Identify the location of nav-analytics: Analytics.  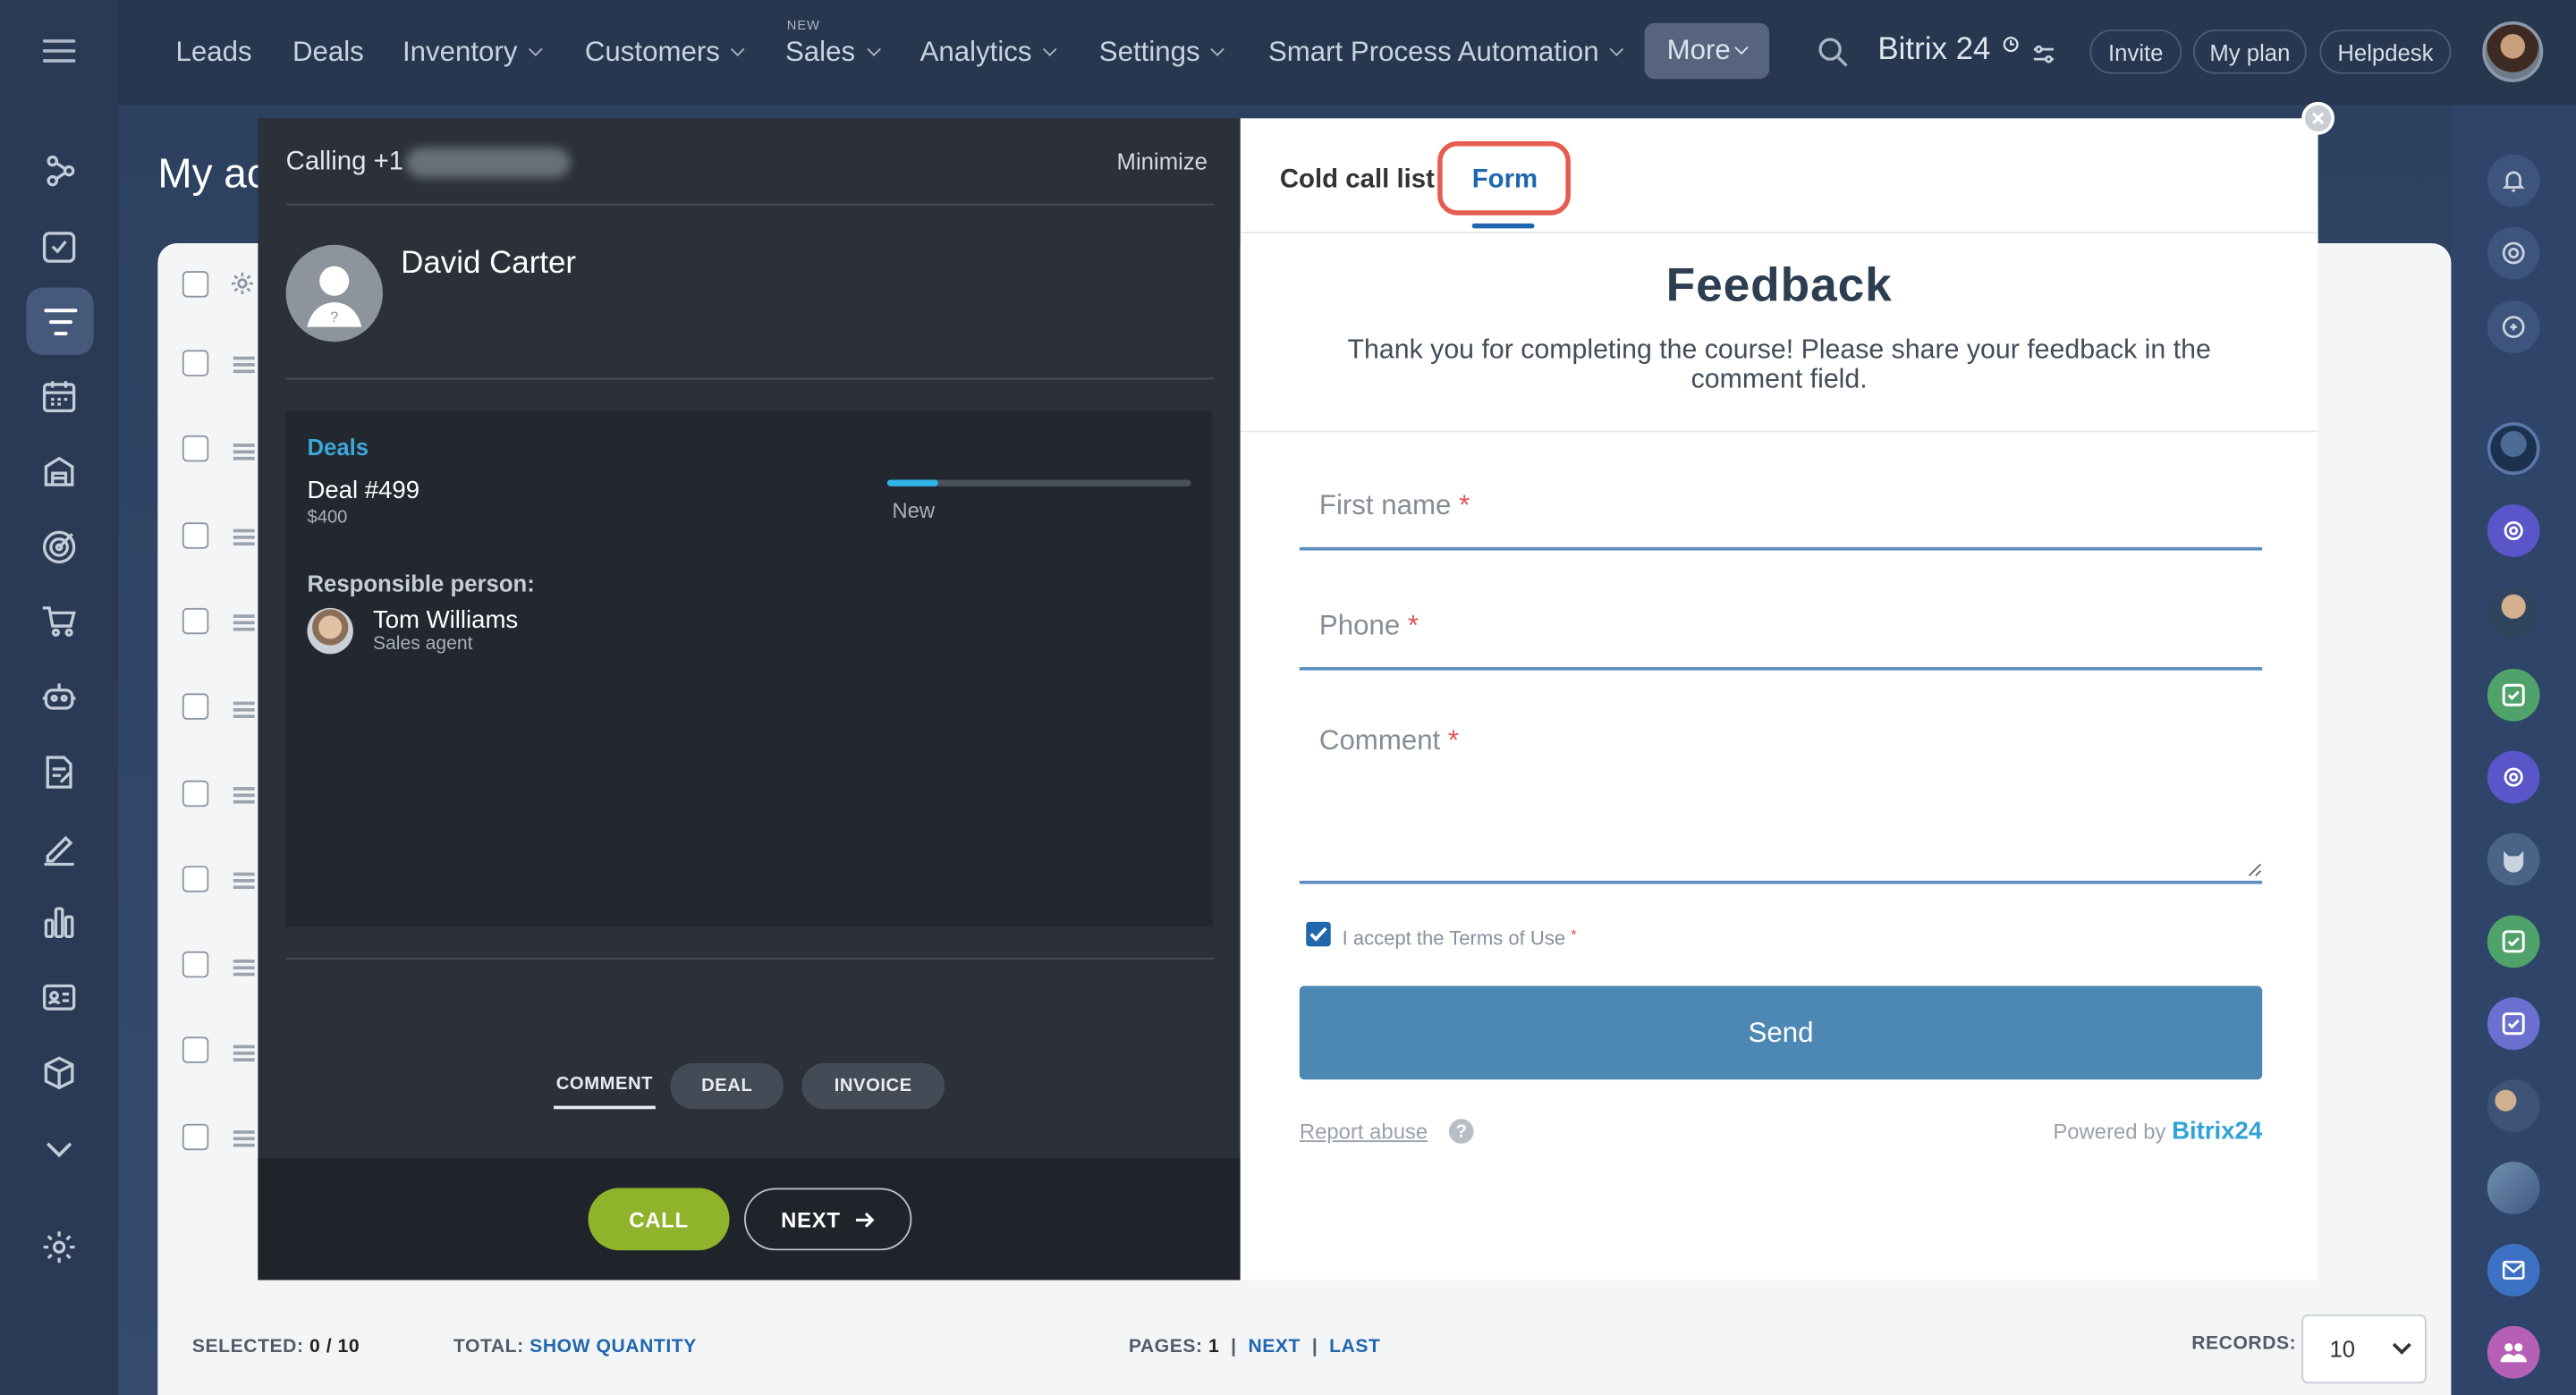
(988, 52).